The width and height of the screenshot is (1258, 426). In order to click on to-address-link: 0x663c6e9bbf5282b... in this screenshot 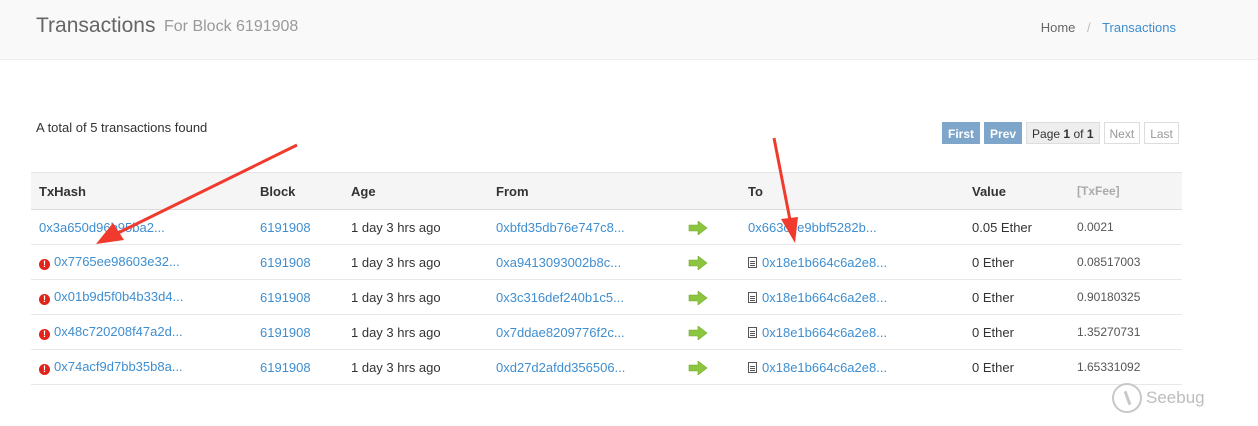, I will do `click(812, 227)`.